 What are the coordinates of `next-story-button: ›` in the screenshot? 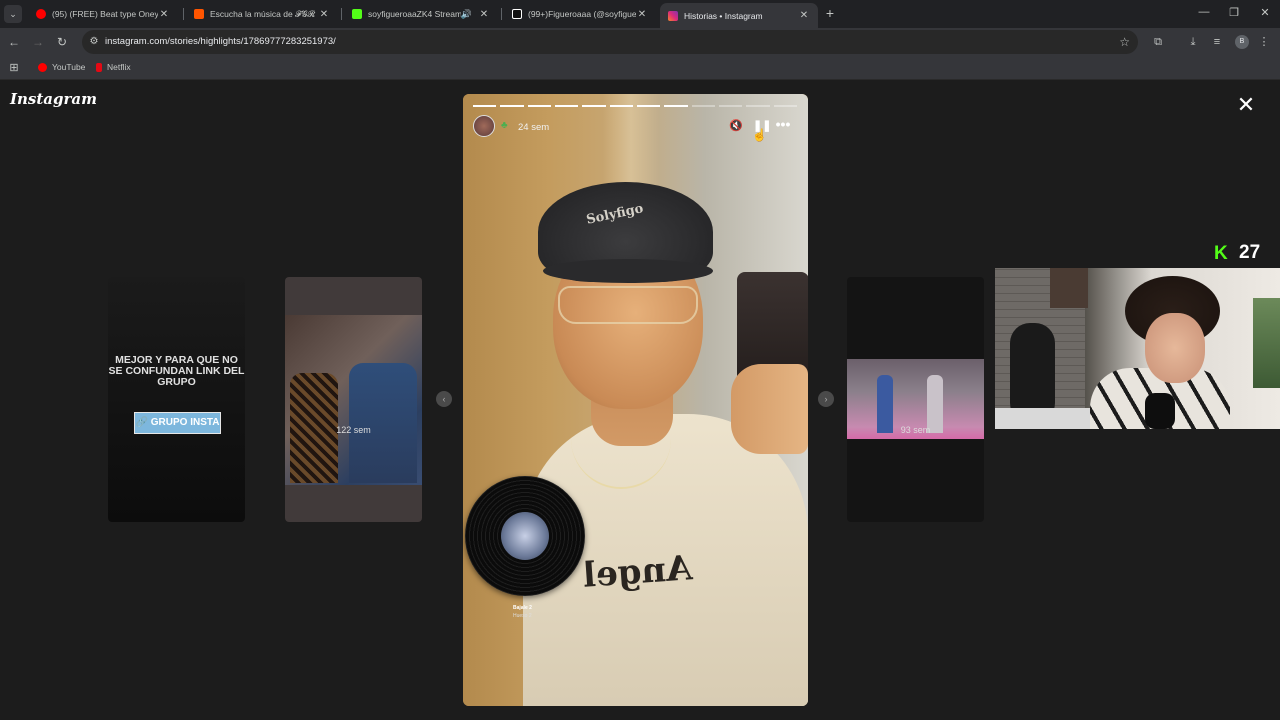 It's located at (826, 399).